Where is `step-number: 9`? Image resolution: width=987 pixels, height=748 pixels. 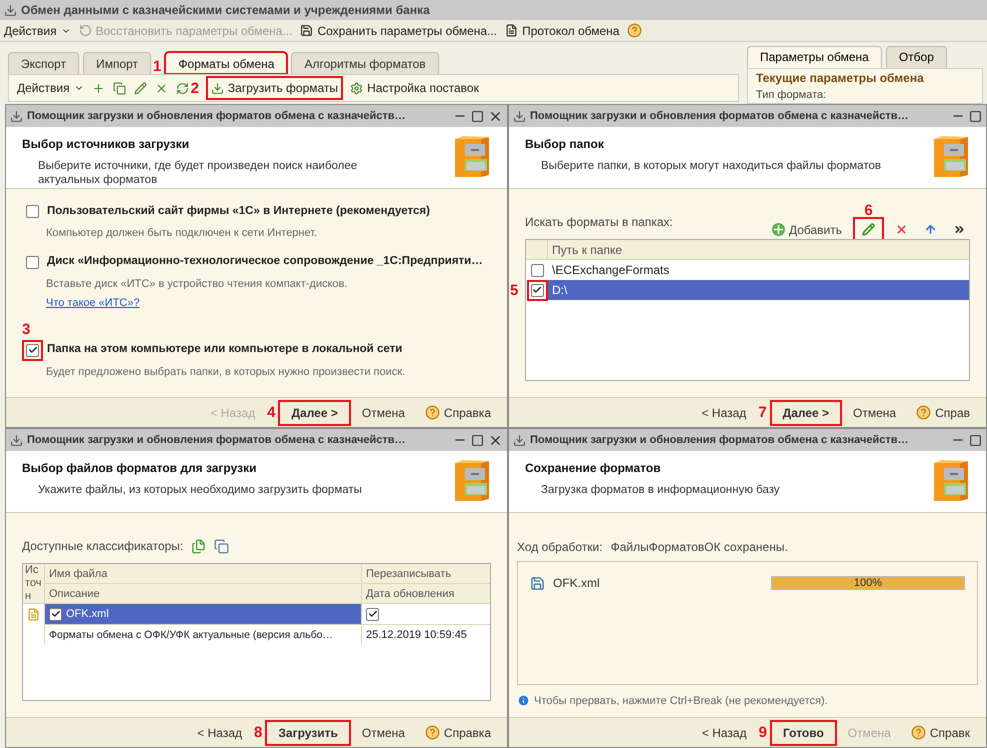
step-number: 9 is located at coordinates (762, 732).